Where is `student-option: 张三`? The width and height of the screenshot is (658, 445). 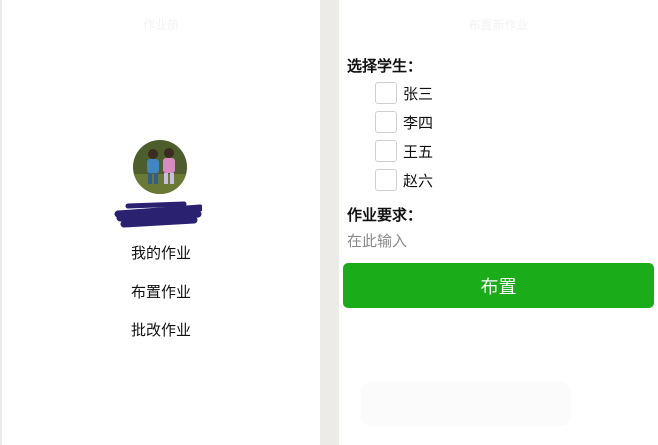 student-option: 张三 is located at coordinates (404, 93).